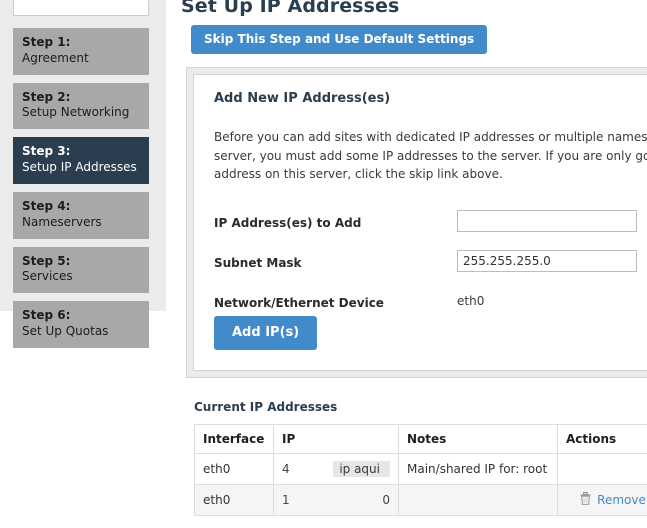  I want to click on step-title: Step 4:, so click(46, 205).